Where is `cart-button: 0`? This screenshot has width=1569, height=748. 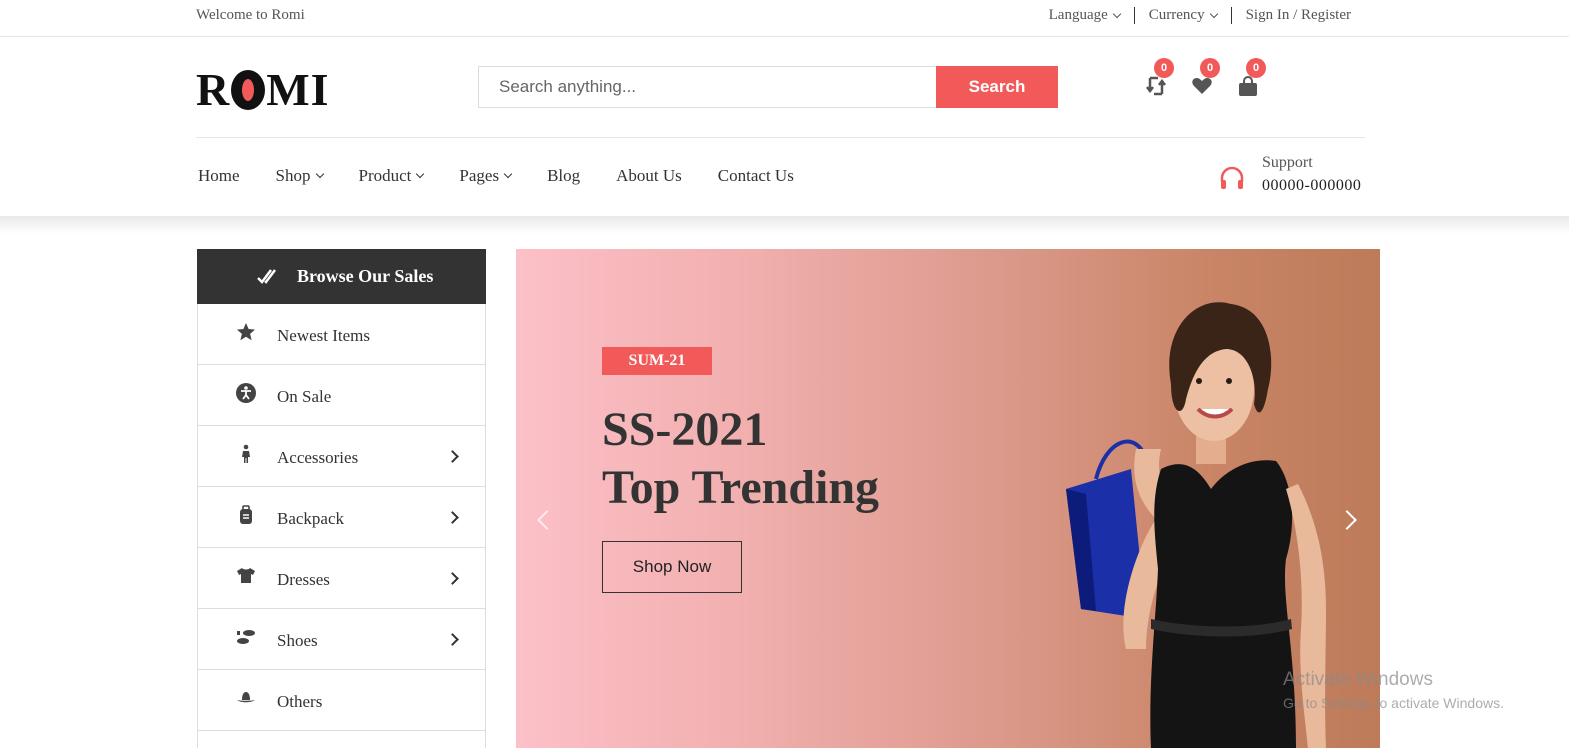
cart-button: 0 is located at coordinates (1250, 78).